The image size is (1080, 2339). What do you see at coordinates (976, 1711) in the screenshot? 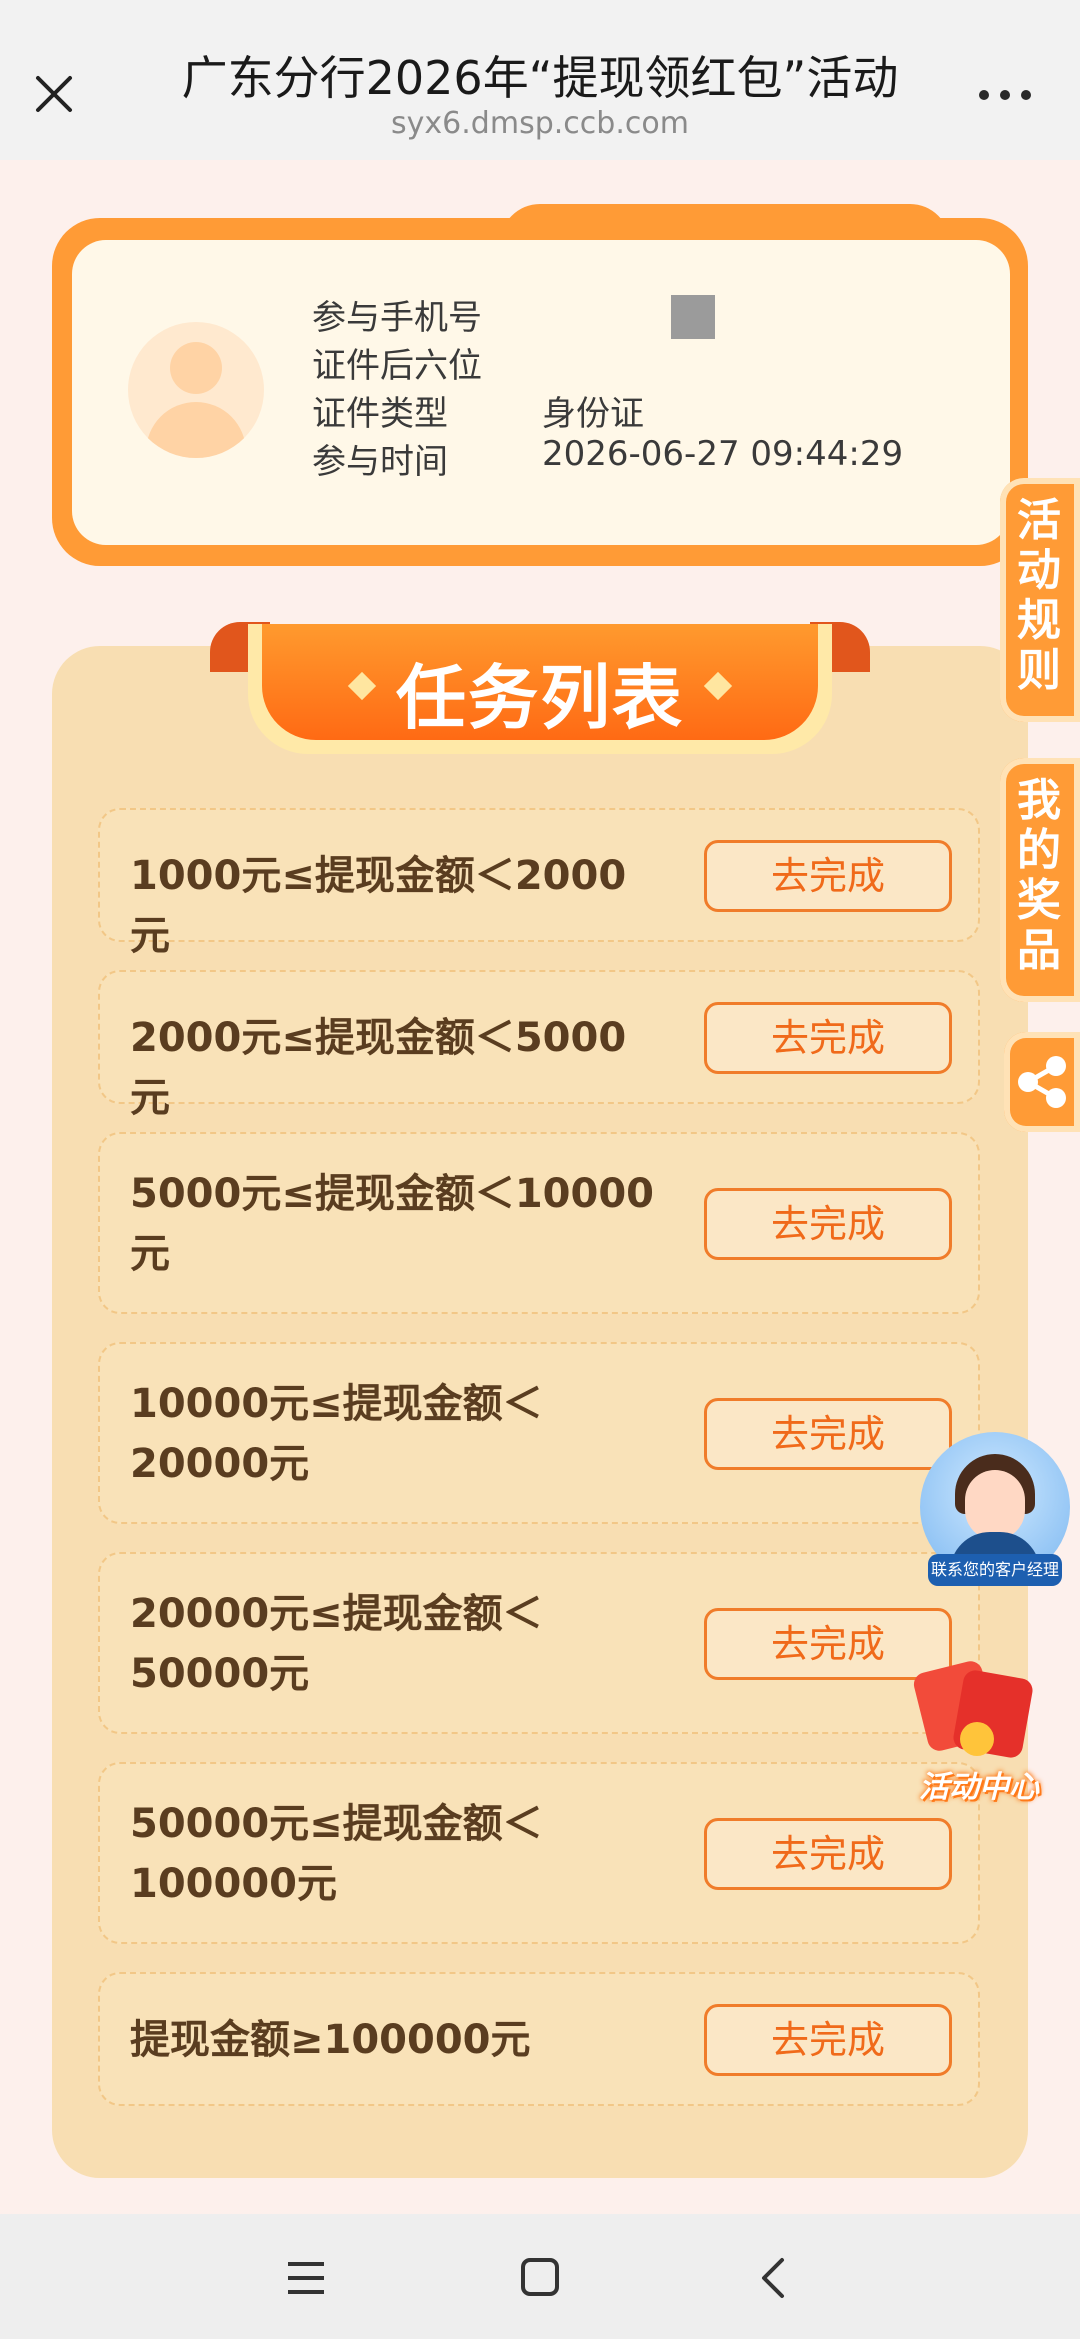
I see `red-envelope-icon` at bounding box center [976, 1711].